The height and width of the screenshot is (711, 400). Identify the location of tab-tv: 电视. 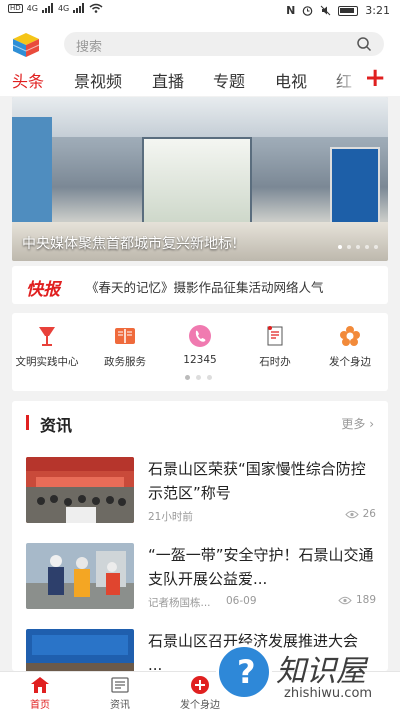
(291, 80).